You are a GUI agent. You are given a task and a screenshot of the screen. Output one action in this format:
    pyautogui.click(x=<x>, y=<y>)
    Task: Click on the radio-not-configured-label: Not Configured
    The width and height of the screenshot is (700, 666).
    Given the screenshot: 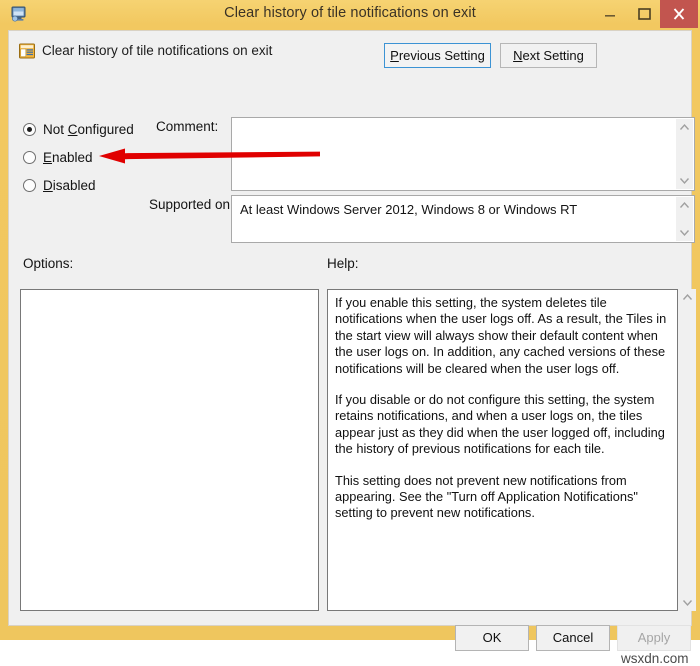 What is the action you would take?
    pyautogui.click(x=88, y=130)
    